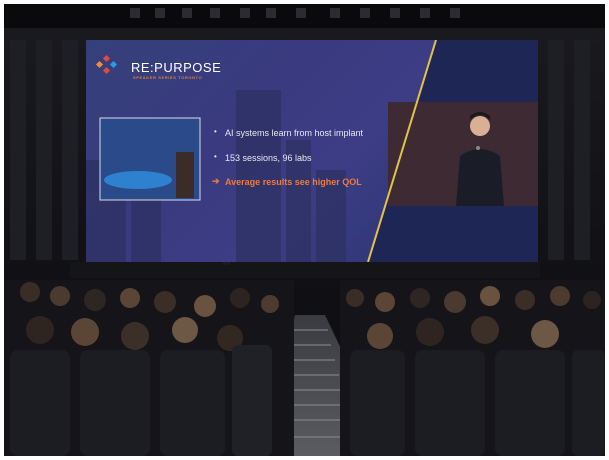 The image size is (609, 460). Describe the element at coordinates (44, 150) in the screenshot. I see `left-wall-panels` at that location.